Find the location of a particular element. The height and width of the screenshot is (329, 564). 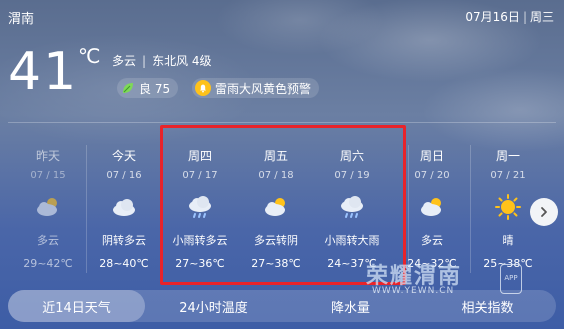

forecast-desc: 晴 is located at coordinates (508, 240).